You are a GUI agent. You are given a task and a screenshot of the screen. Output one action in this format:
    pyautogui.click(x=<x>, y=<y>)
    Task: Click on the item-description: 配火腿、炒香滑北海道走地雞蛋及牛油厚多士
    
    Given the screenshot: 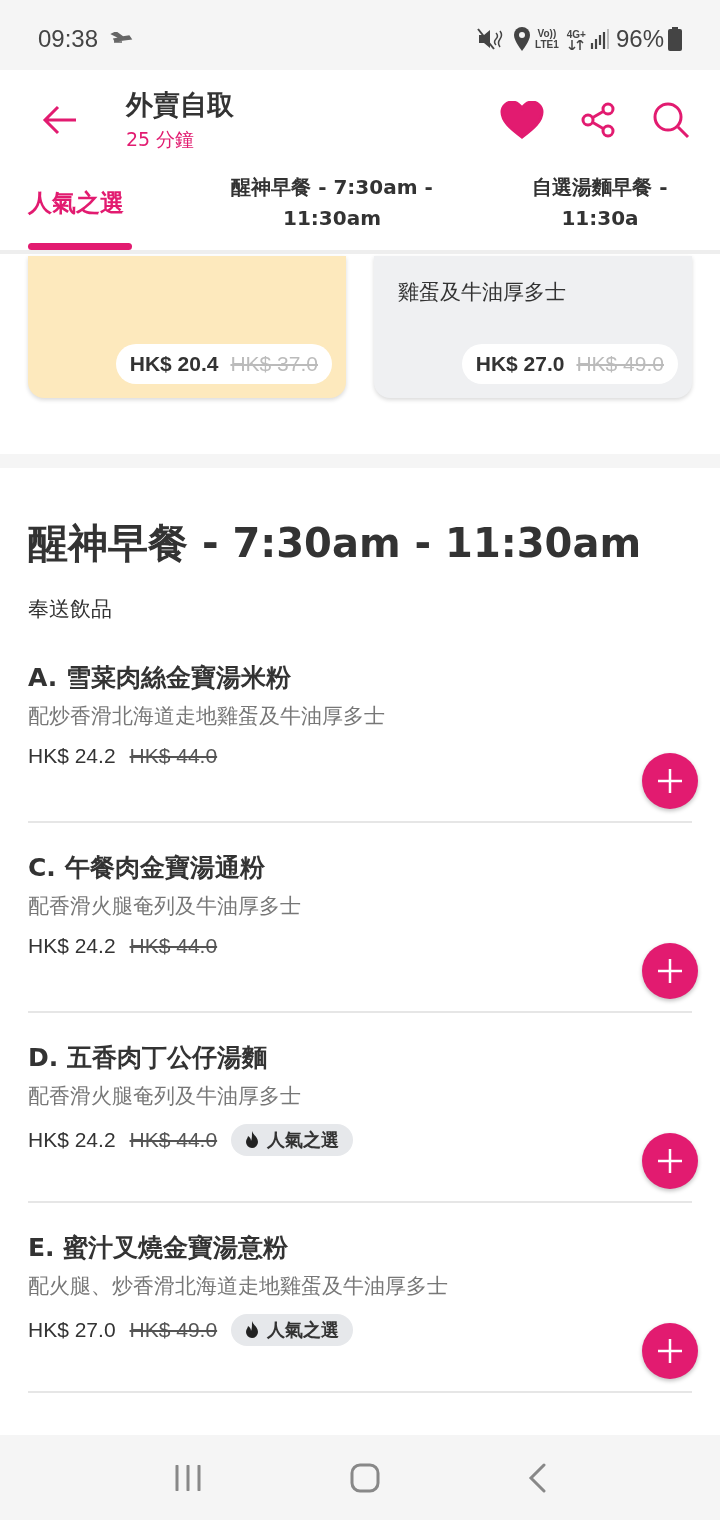 What is the action you would take?
    pyautogui.click(x=238, y=1286)
    